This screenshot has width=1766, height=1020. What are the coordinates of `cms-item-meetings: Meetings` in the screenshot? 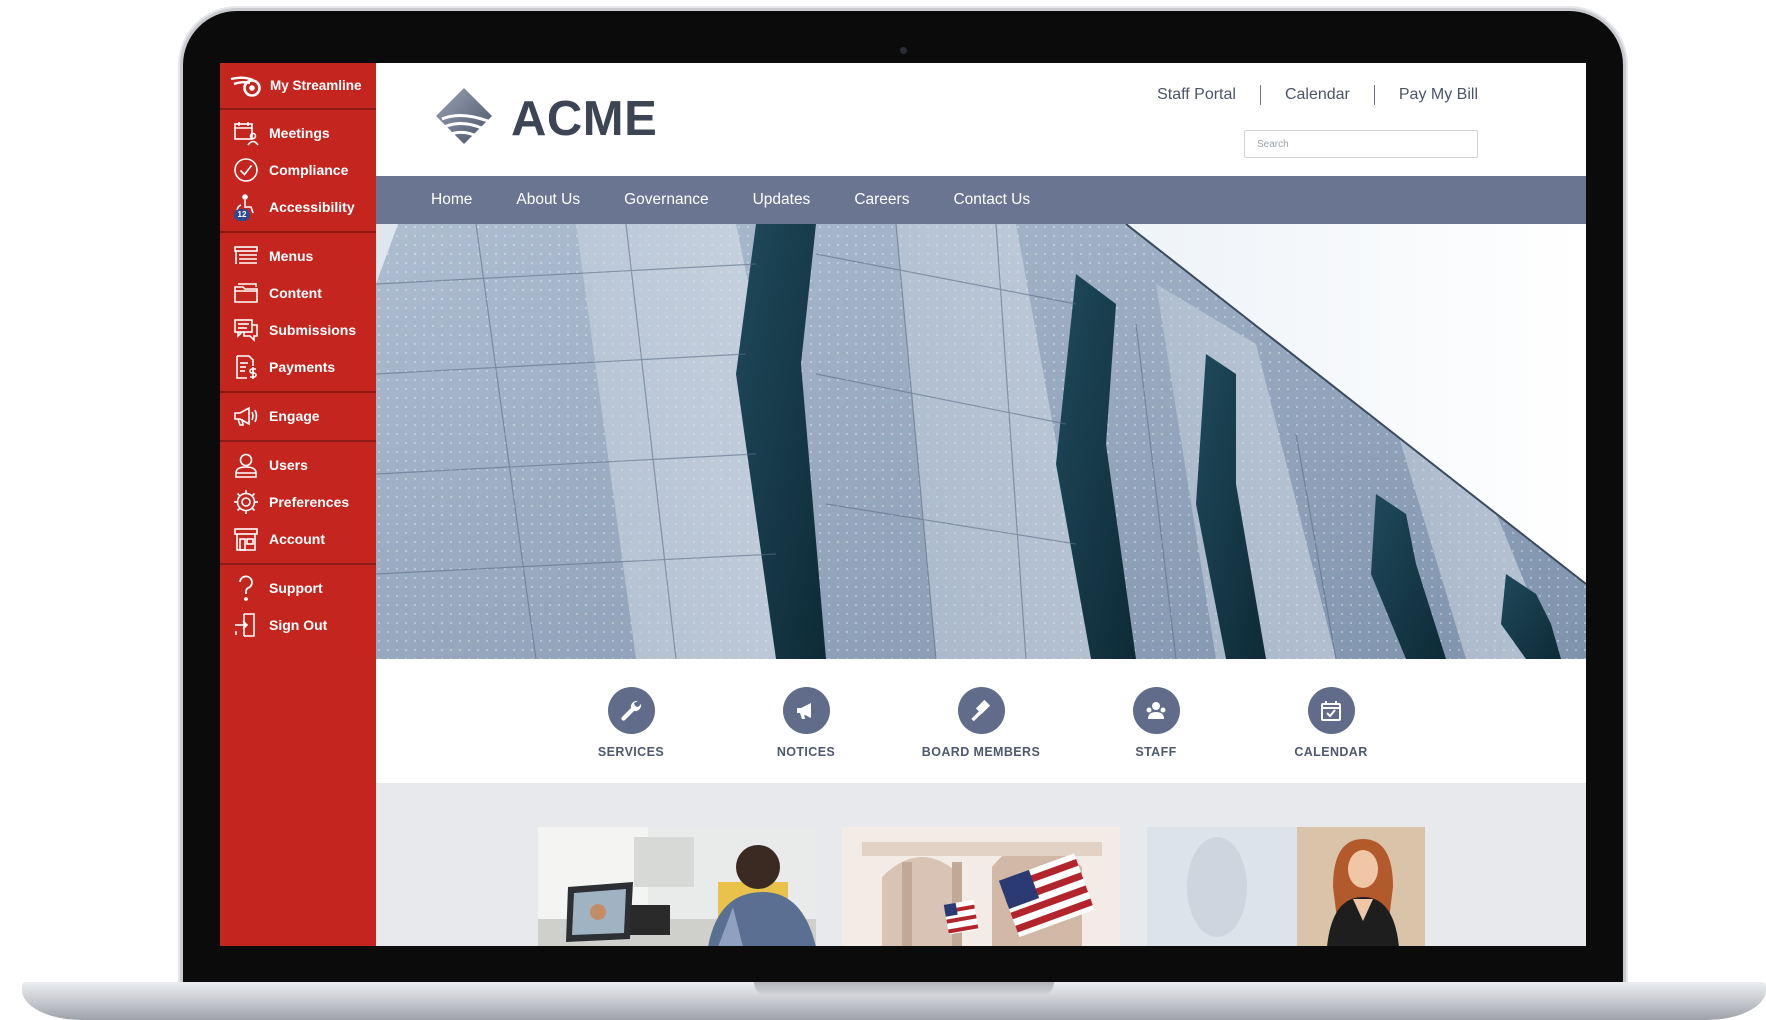 It's located at (298, 132).